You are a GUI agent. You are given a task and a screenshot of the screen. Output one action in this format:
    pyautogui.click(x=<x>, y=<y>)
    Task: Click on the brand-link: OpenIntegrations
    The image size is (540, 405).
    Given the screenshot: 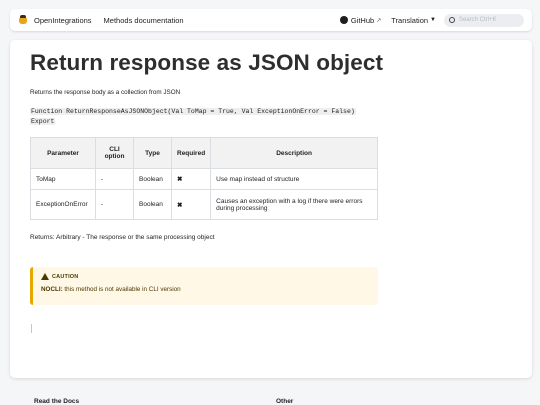 What is the action you would take?
    pyautogui.click(x=63, y=20)
    